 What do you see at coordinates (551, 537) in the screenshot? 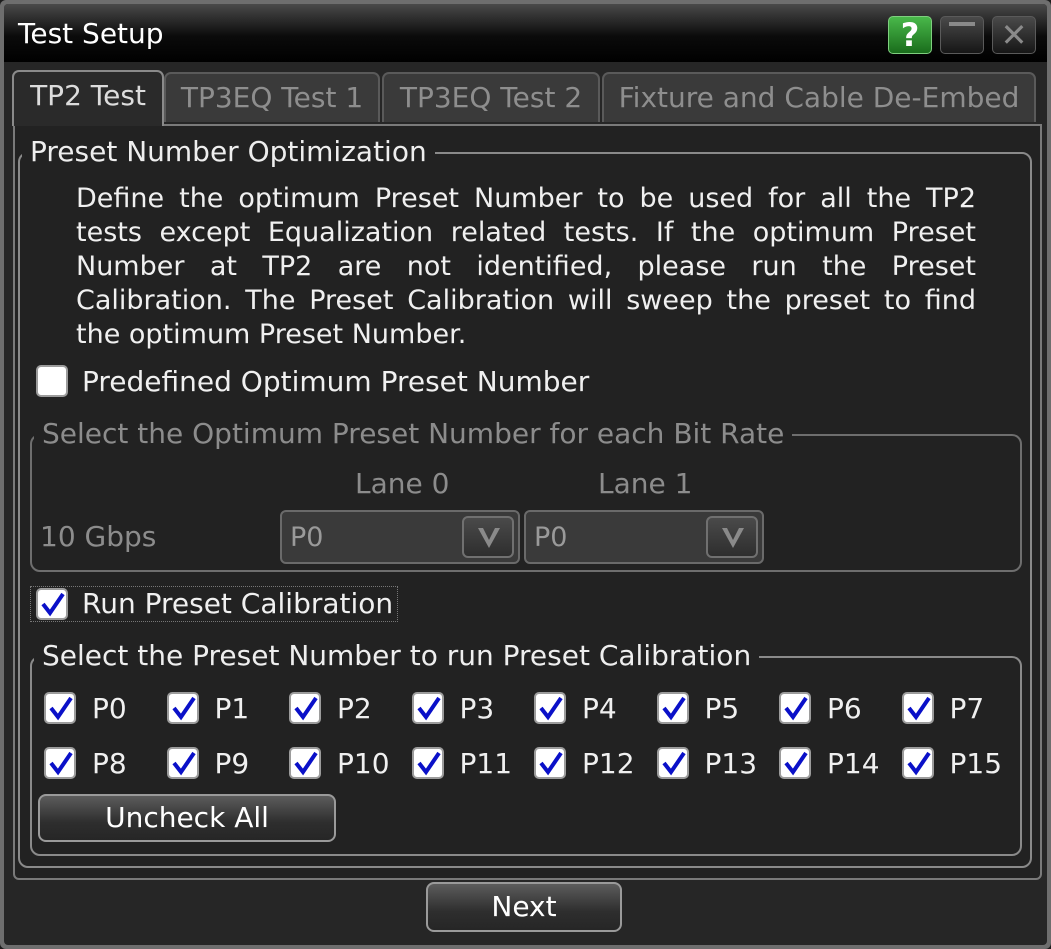
I see `lane1-value: P0` at bounding box center [551, 537].